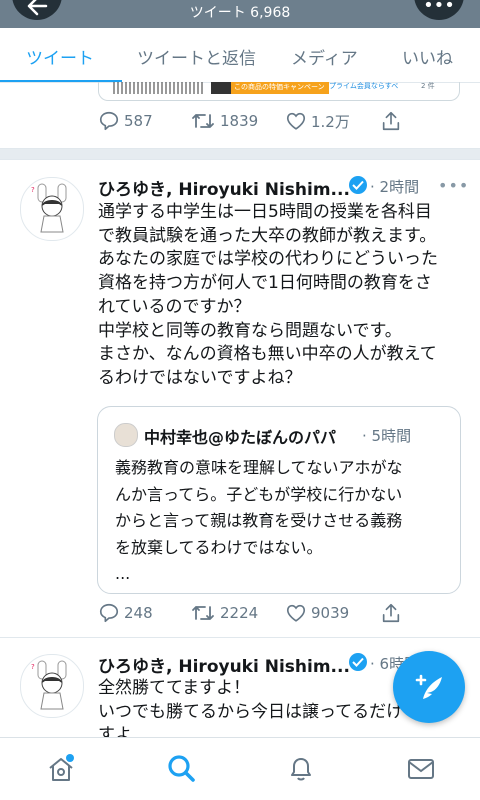  I want to click on like-button: 9039, so click(317, 613).